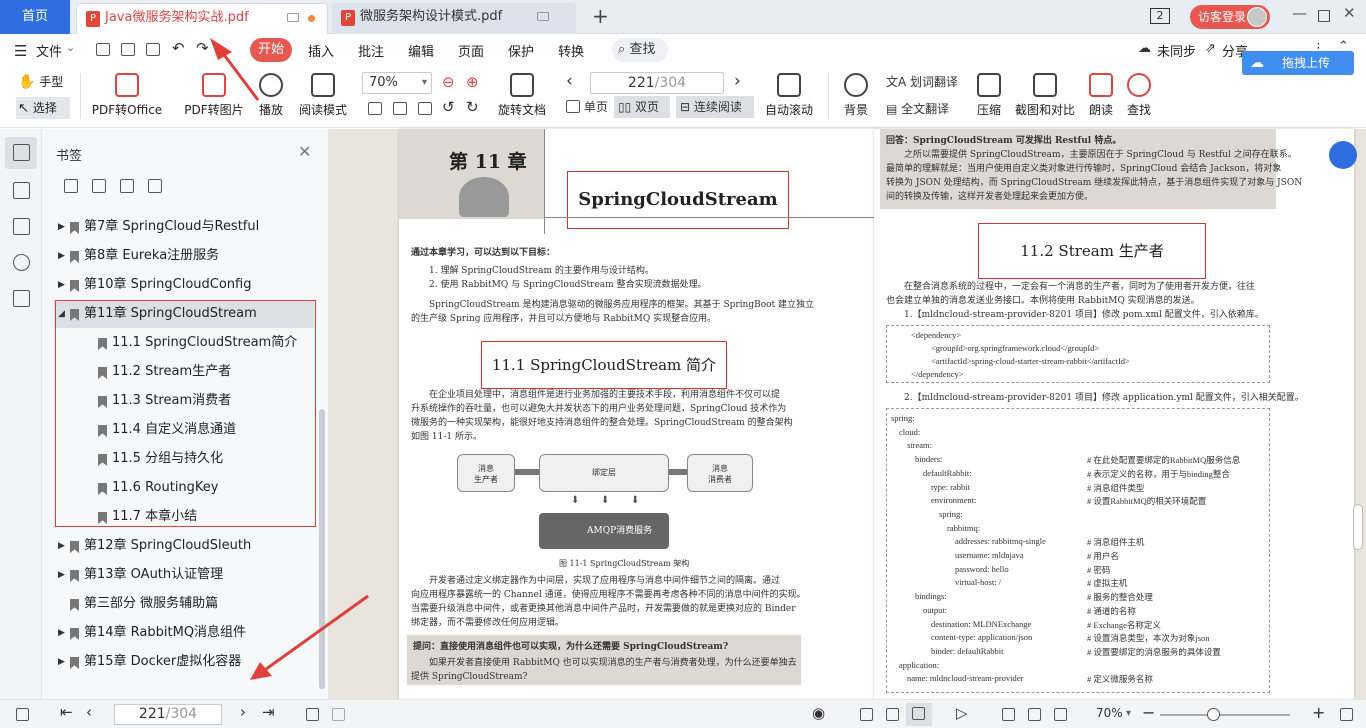  Describe the element at coordinates (962, 713) in the screenshot. I see `play-icon: ▷` at that location.